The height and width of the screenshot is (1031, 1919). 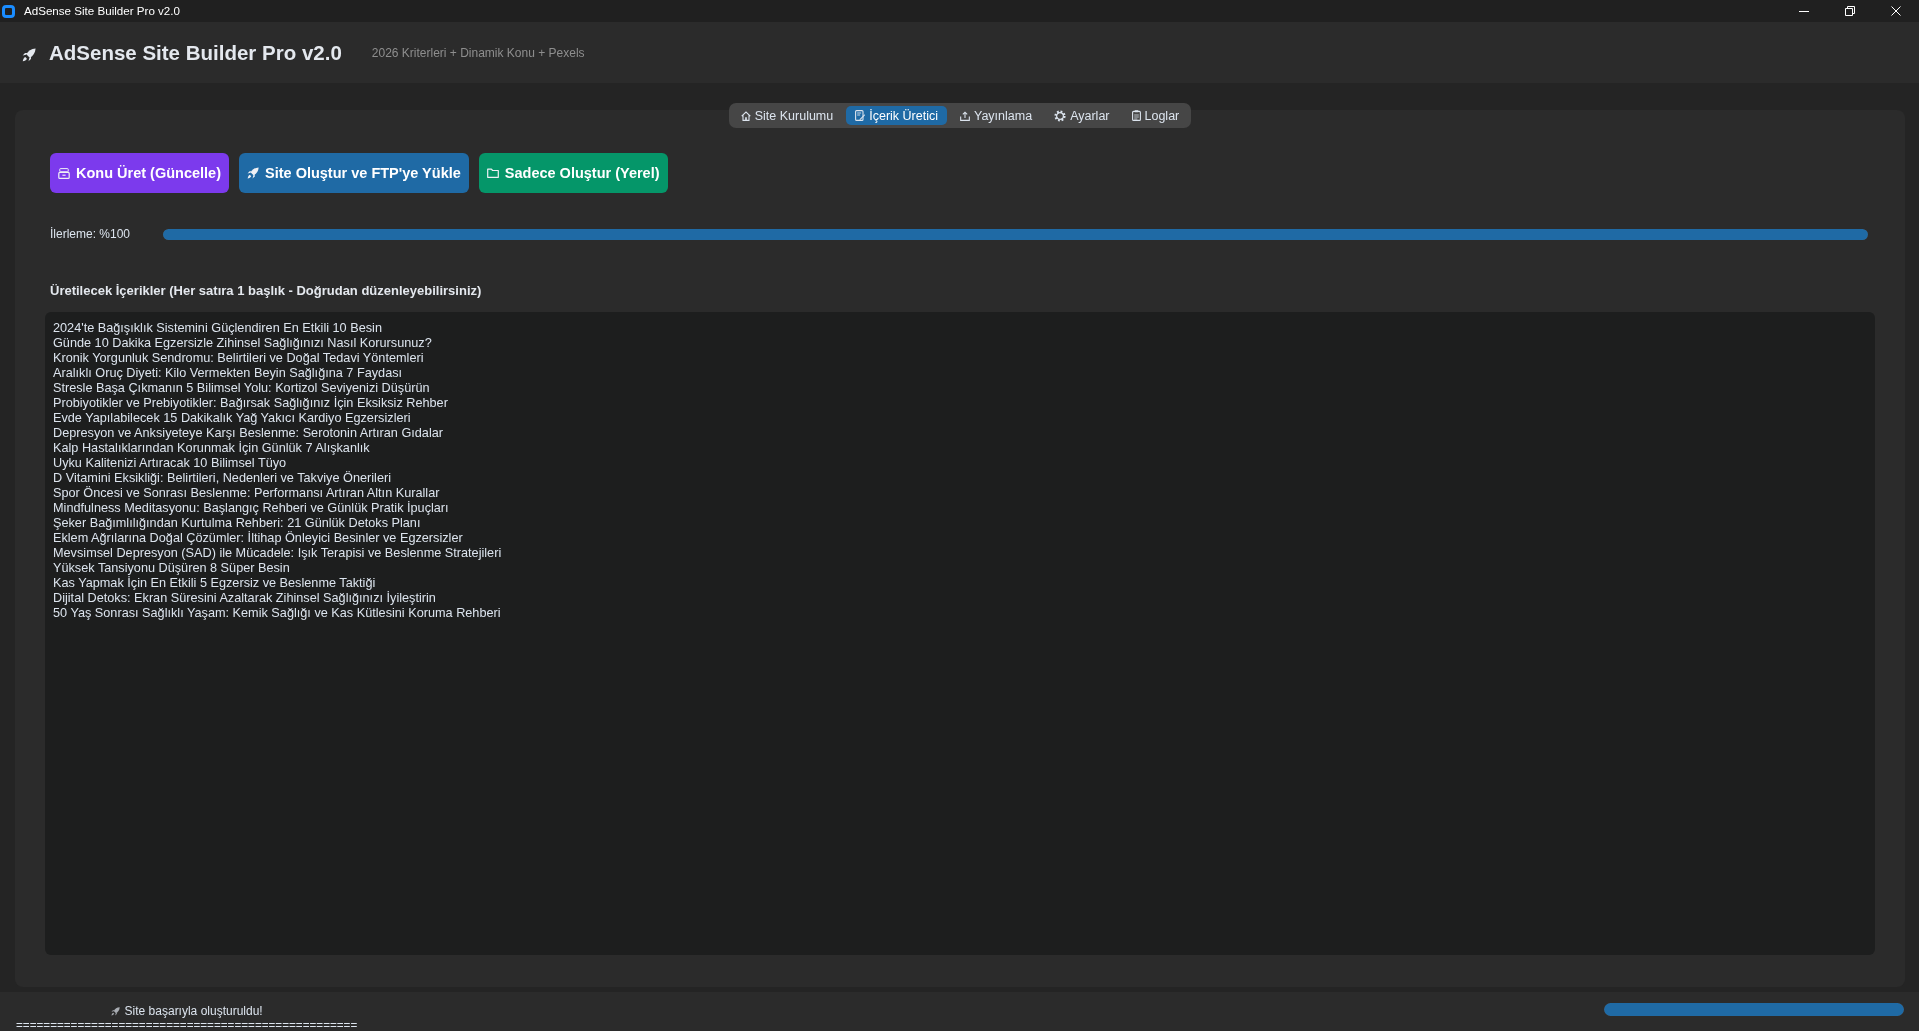 I want to click on topic-line: Stresle Başa Çıkmanın 5 Bilimsel Yolu: Kortizol Seviyenizi Düşürün, so click(x=241, y=388).